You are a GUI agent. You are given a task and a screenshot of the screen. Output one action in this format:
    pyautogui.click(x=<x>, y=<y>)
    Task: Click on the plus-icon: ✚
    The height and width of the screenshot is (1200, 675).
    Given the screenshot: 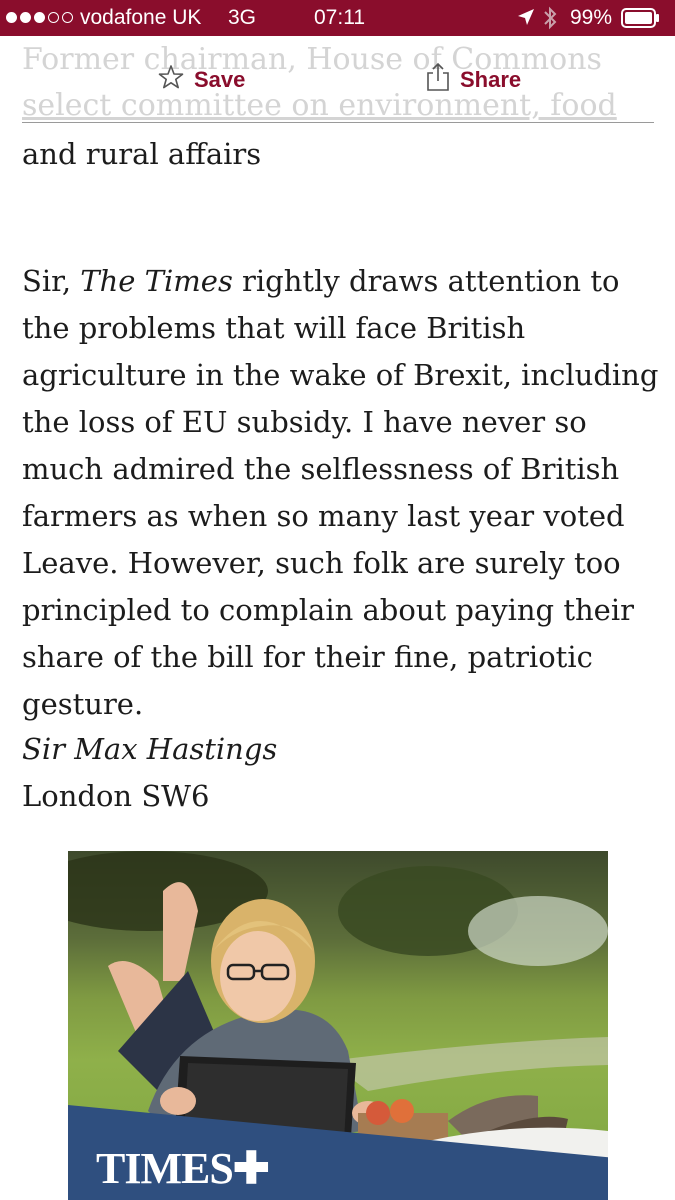 What is the action you would take?
    pyautogui.click(x=251, y=1168)
    